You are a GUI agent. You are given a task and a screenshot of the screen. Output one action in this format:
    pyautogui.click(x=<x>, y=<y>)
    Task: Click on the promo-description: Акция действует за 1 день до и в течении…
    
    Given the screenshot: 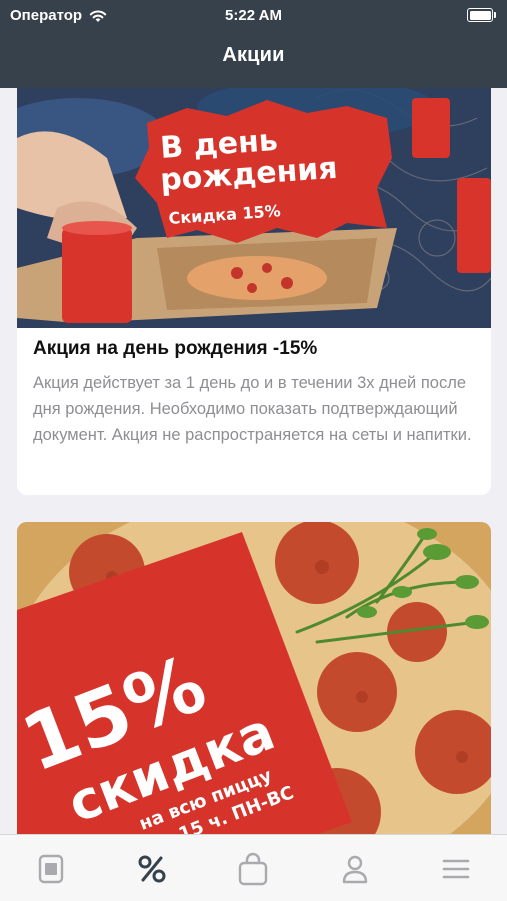 What is the action you would take?
    pyautogui.click(x=252, y=409)
    